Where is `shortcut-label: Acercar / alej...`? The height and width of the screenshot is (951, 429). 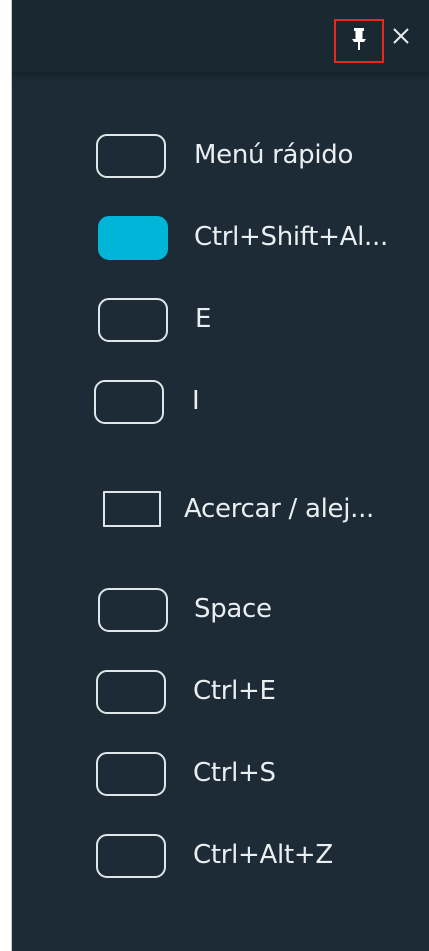 shortcut-label: Acercar / alej... is located at coordinates (279, 509).